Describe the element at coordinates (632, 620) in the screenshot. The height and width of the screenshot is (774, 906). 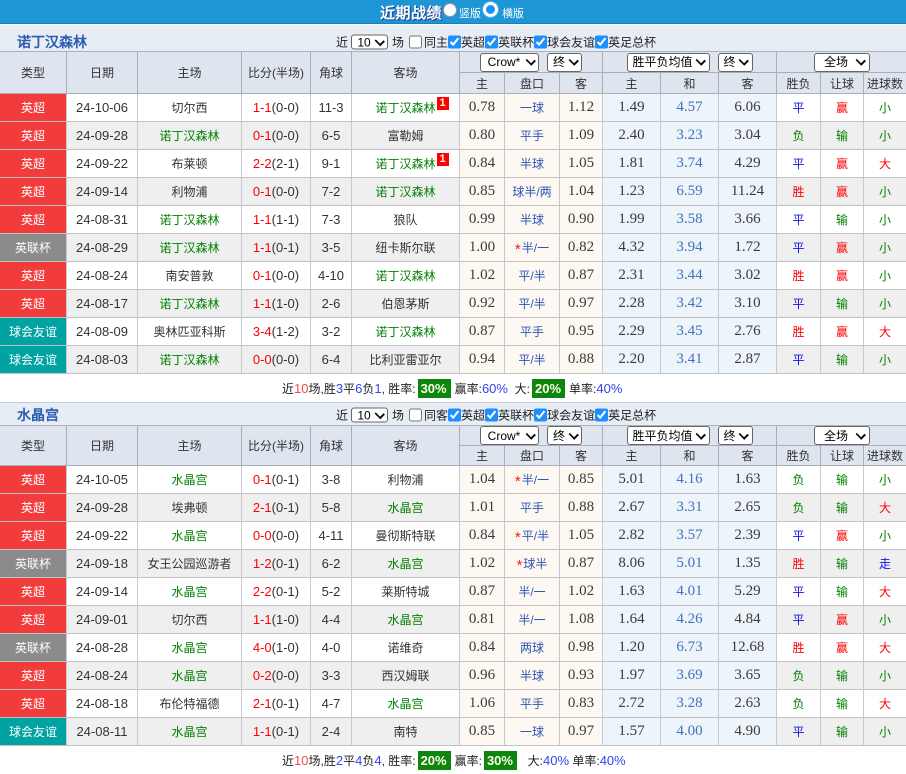
I see `avg-home-odds: 1.64` at that location.